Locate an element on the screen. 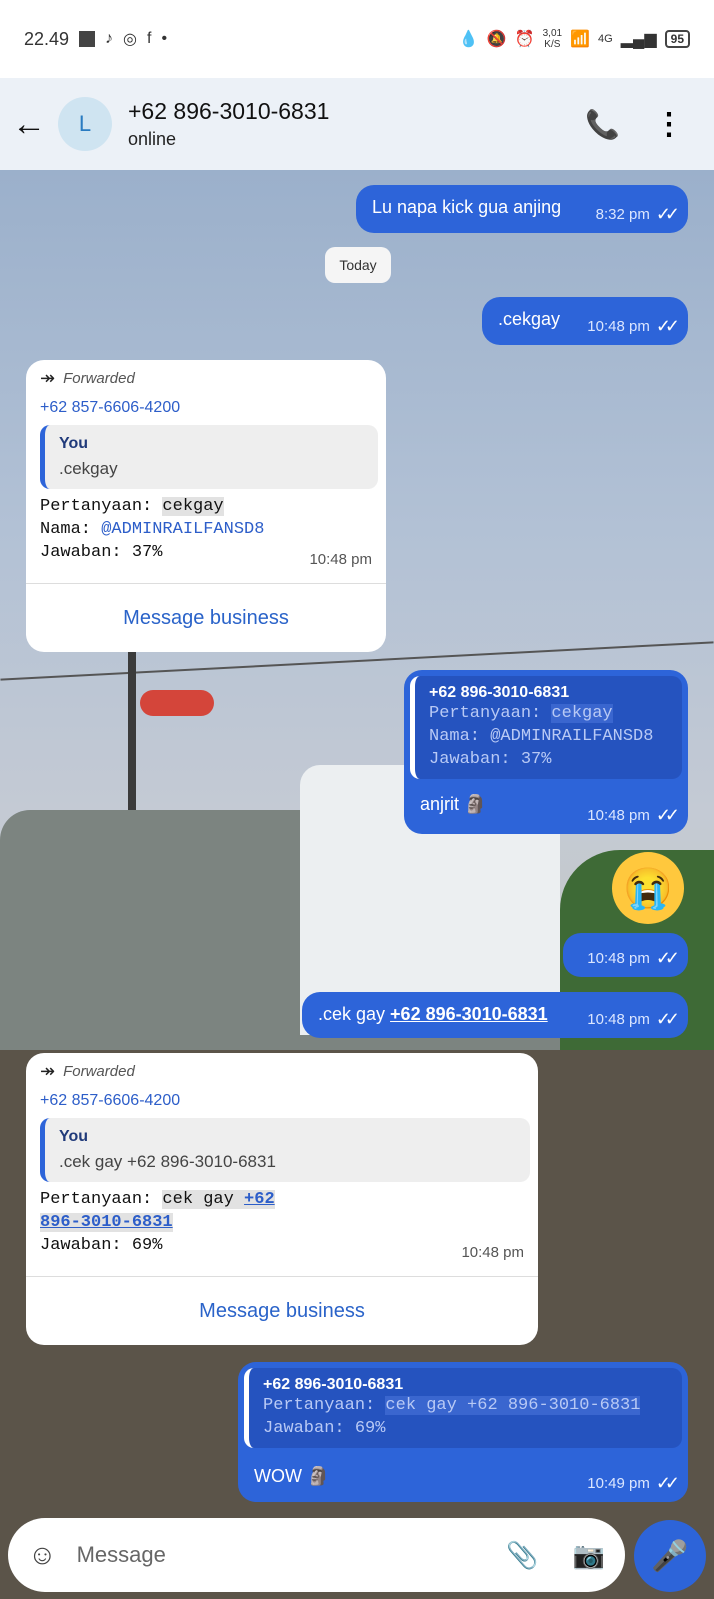  contact-name: +62 896-3010-6831 is located at coordinates (229, 111).